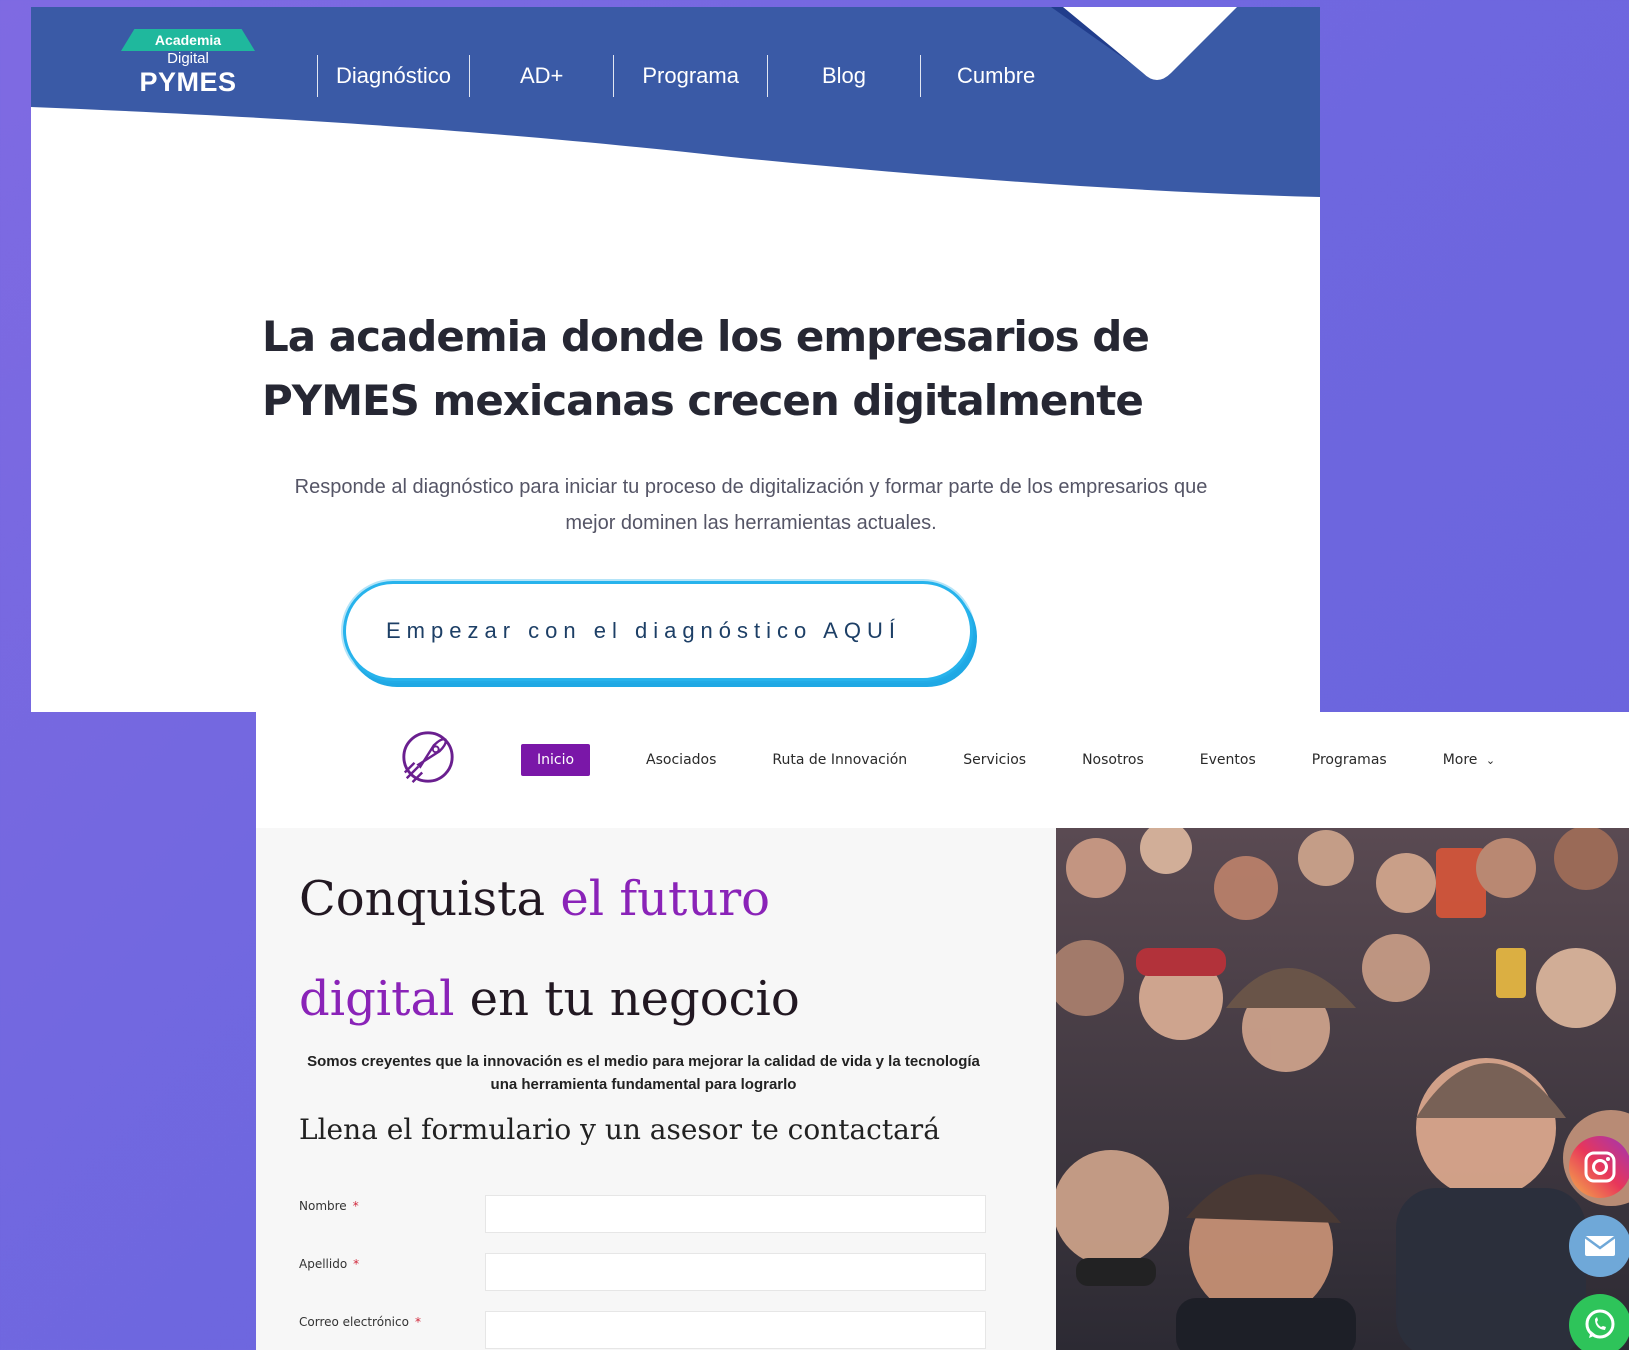  I want to click on whatsapp-icon, so click(1600, 1324).